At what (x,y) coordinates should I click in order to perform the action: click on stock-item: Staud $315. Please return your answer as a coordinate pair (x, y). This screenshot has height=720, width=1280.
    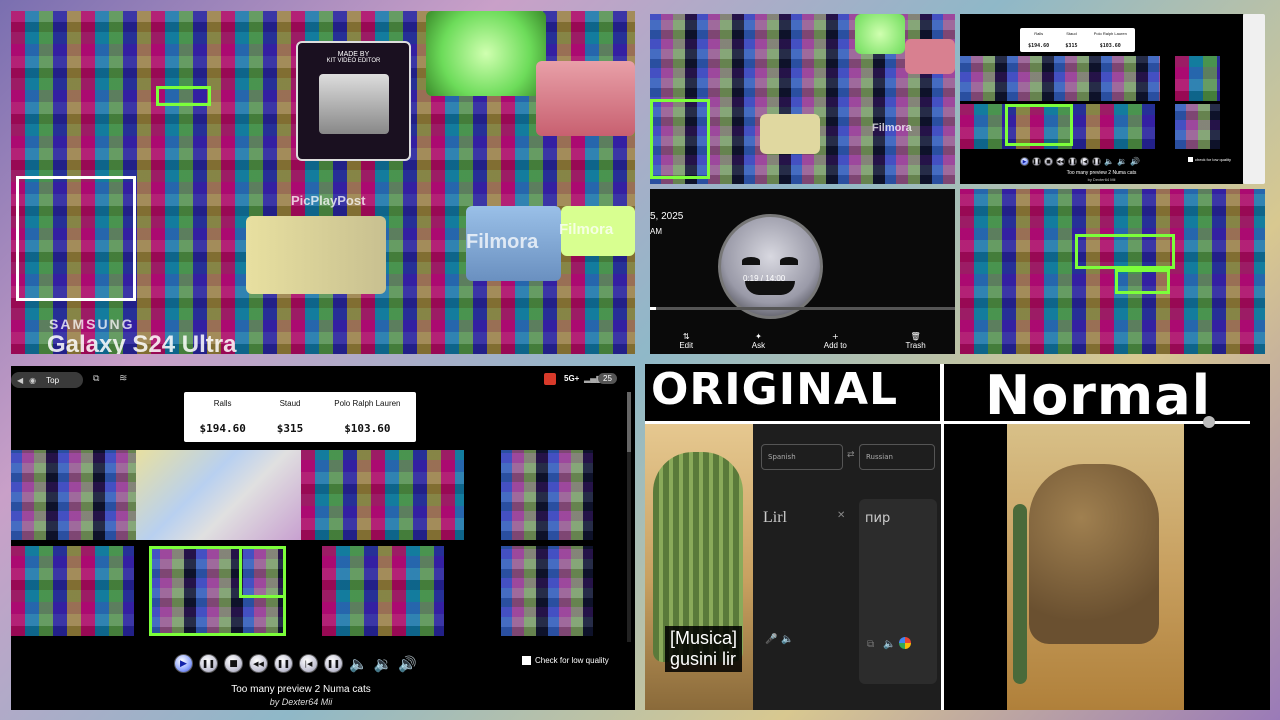
    Looking at the image, I should click on (290, 417).